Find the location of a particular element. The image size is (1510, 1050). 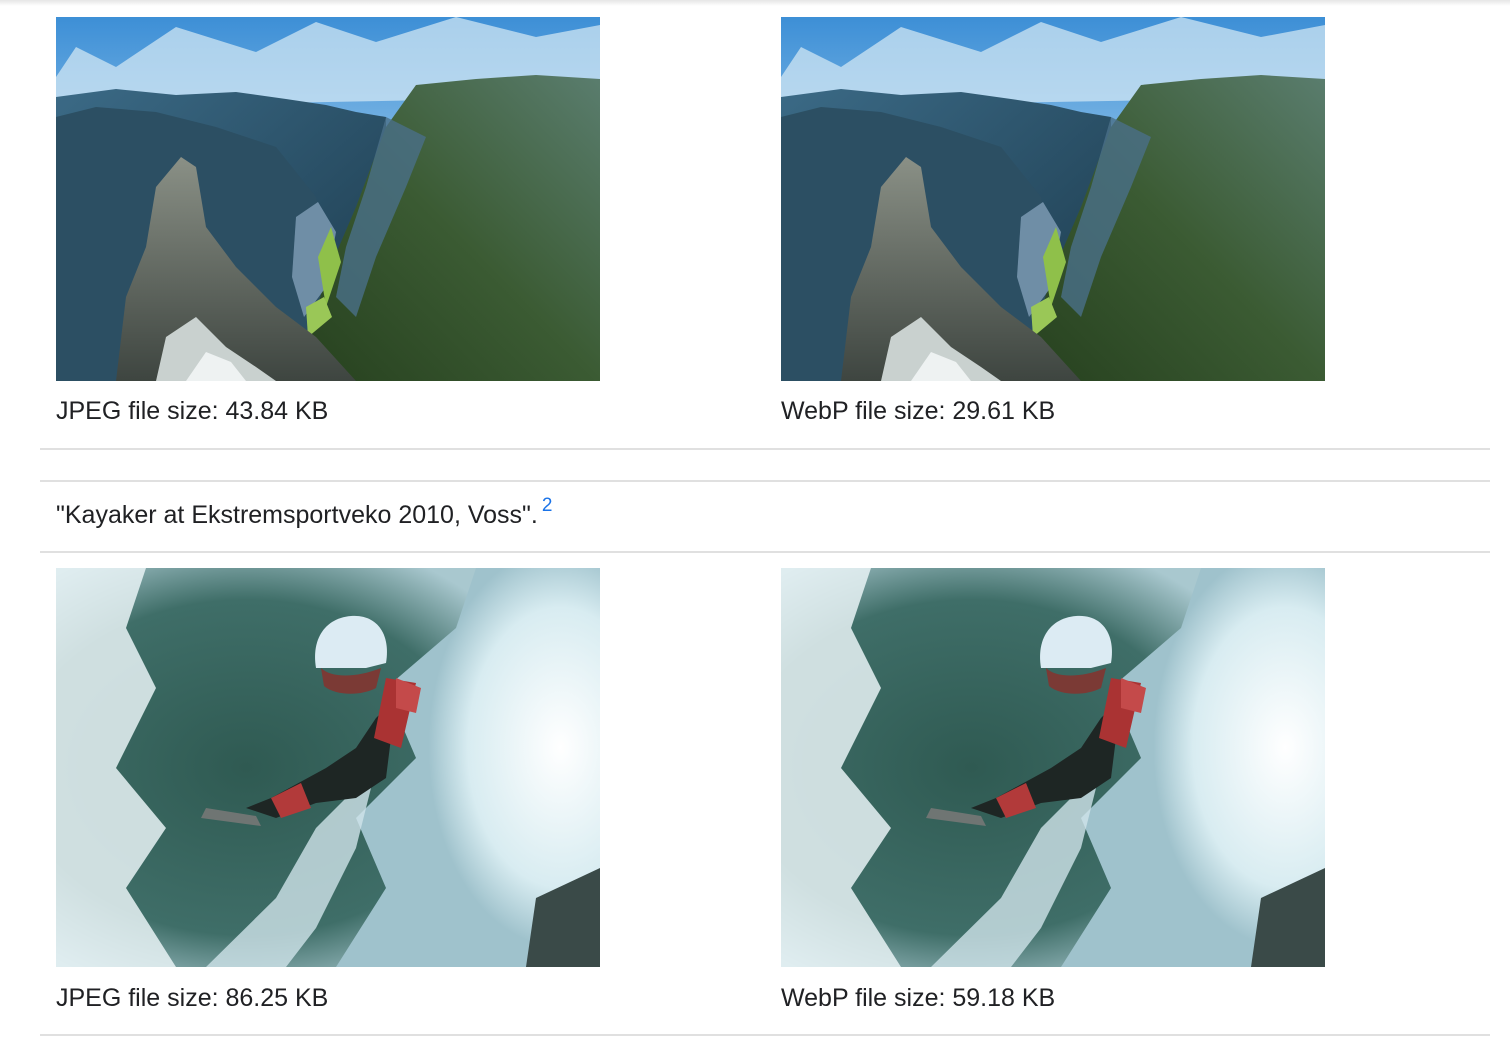

top-edge-shadow is located at coordinates (755, 3).